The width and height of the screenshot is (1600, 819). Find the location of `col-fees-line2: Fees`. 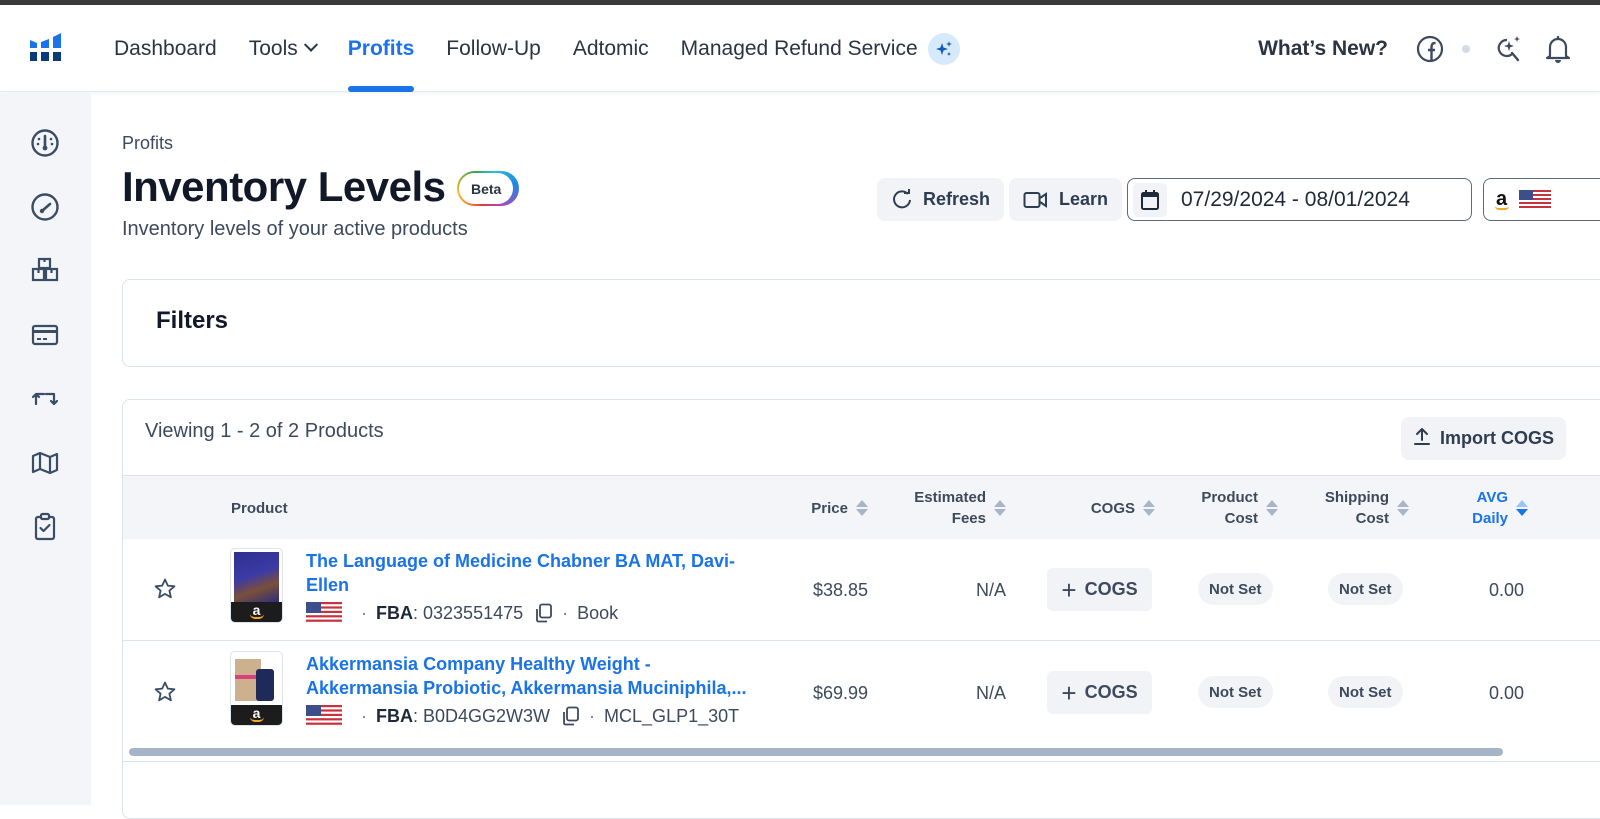

col-fees-line2: Fees is located at coordinates (968, 518).